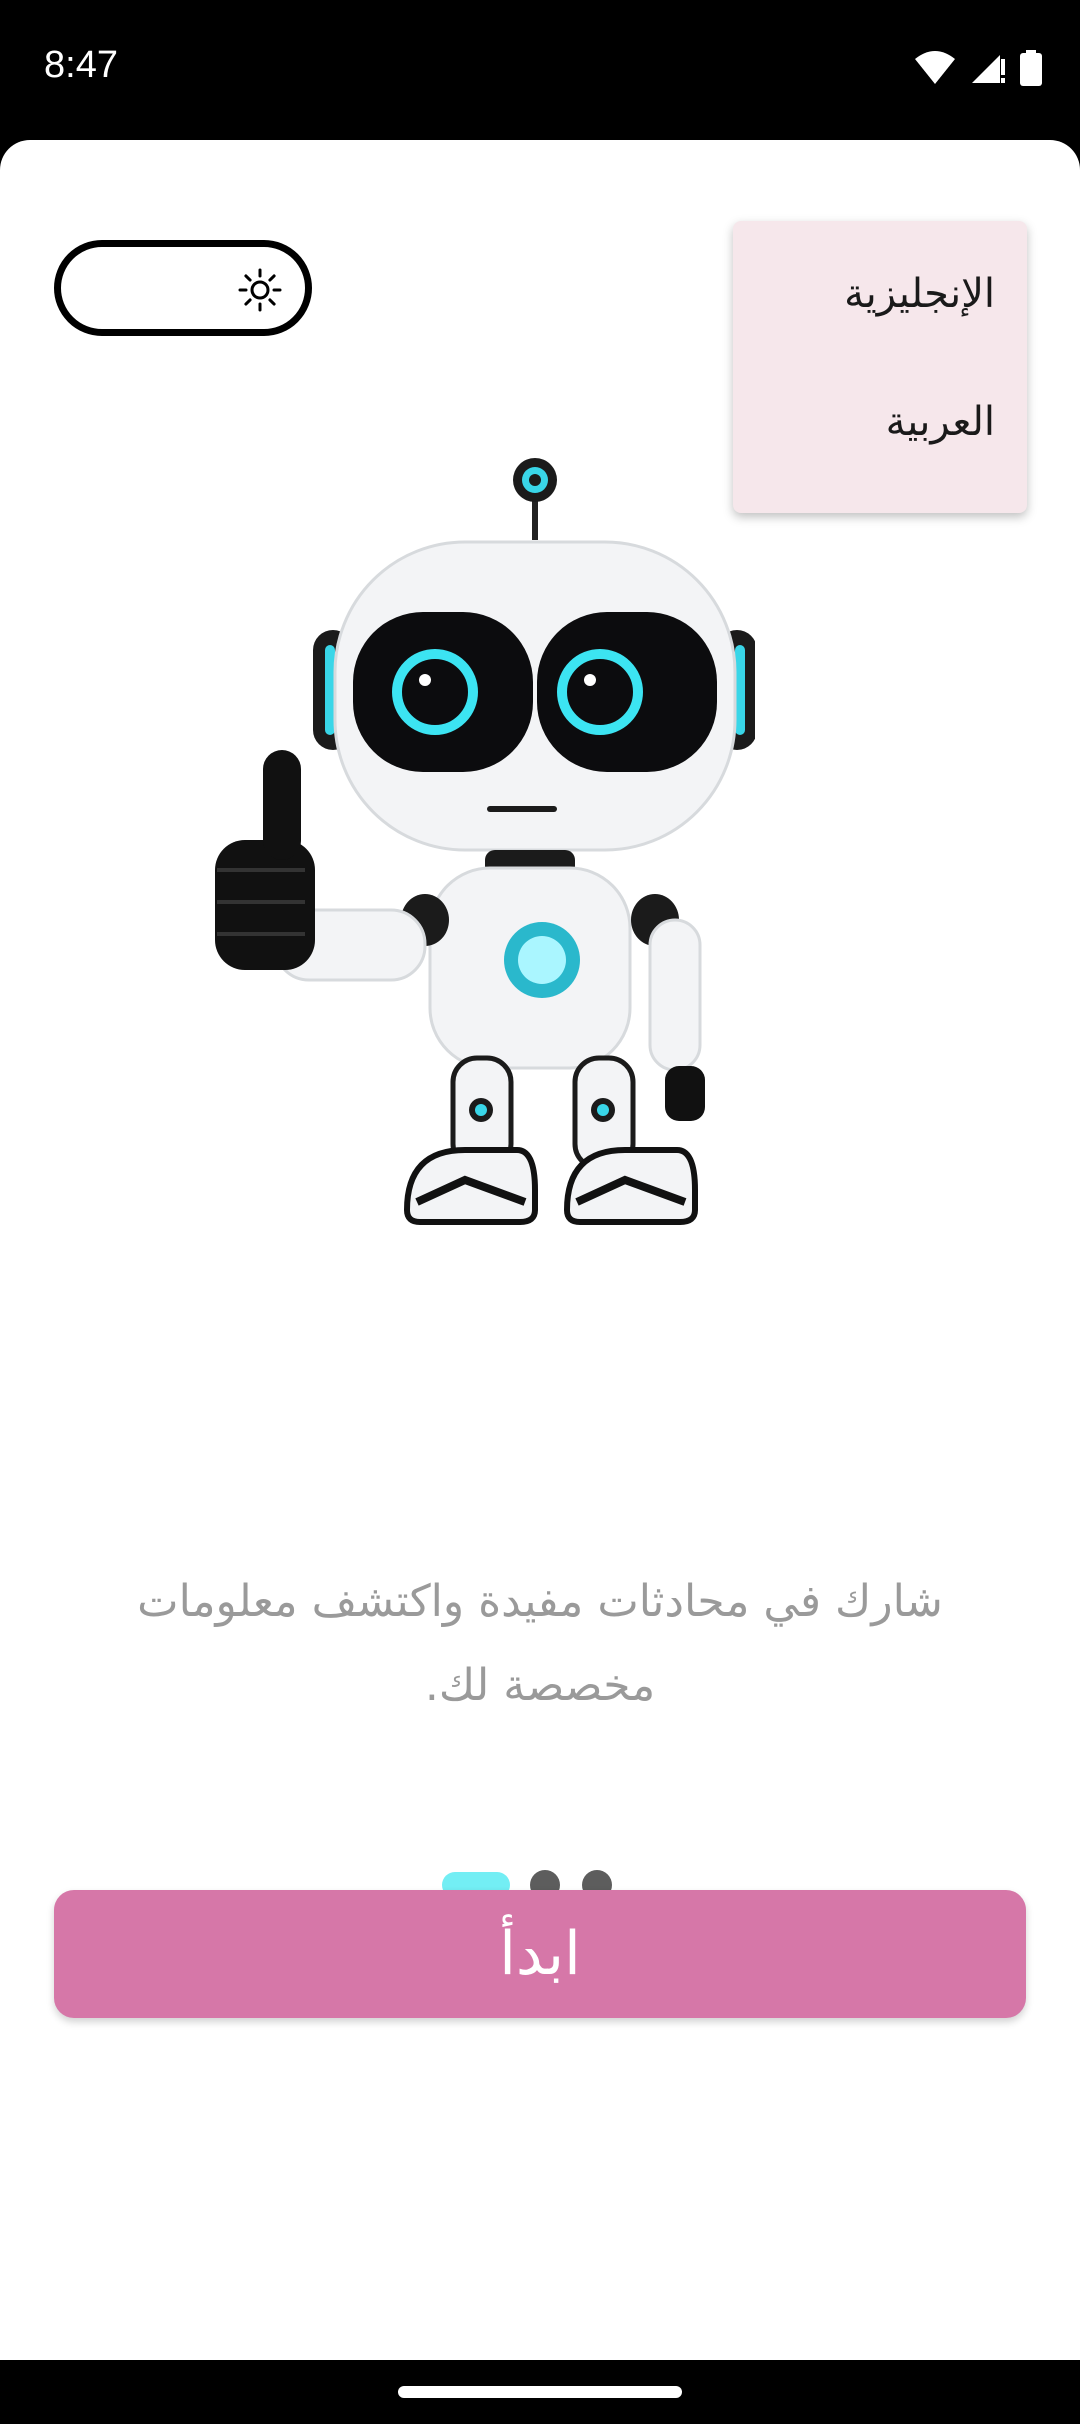 This screenshot has width=1080, height=2424. What do you see at coordinates (1031, 68) in the screenshot?
I see `battery-icon` at bounding box center [1031, 68].